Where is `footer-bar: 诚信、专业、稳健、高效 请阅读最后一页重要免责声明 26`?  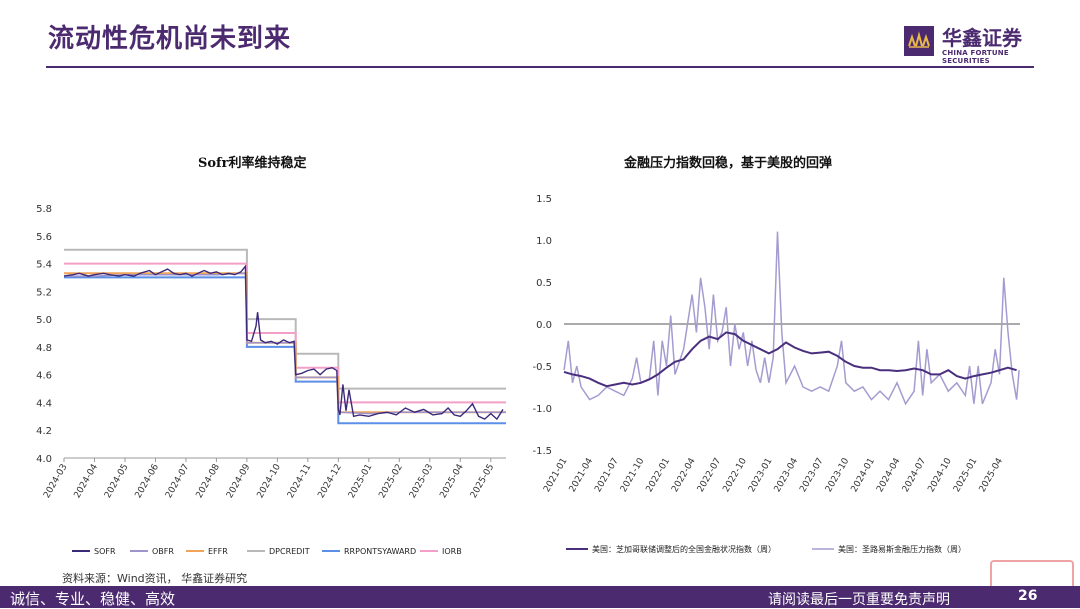
footer-bar: 诚信、专业、稳健、高效 请阅读最后一页重要免责声明 26 is located at coordinates (540, 597).